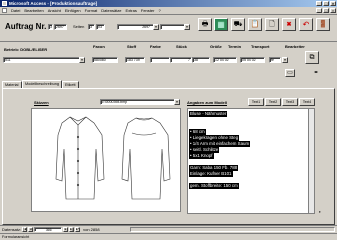  I want to click on sketch-file-select: c:\0000398.bmp, so click(140, 102).